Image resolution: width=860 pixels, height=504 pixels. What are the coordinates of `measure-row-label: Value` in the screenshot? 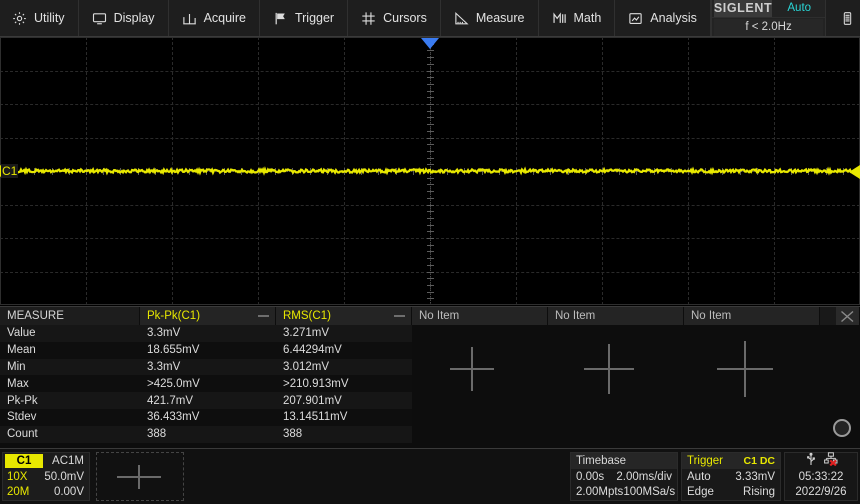 It's located at (21, 333).